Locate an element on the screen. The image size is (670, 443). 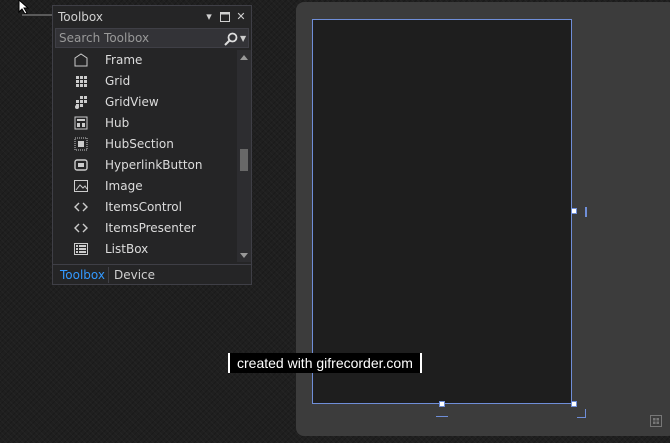
toolbox-titlebar: Toolbox ▾ ✕ is located at coordinates (152, 17).